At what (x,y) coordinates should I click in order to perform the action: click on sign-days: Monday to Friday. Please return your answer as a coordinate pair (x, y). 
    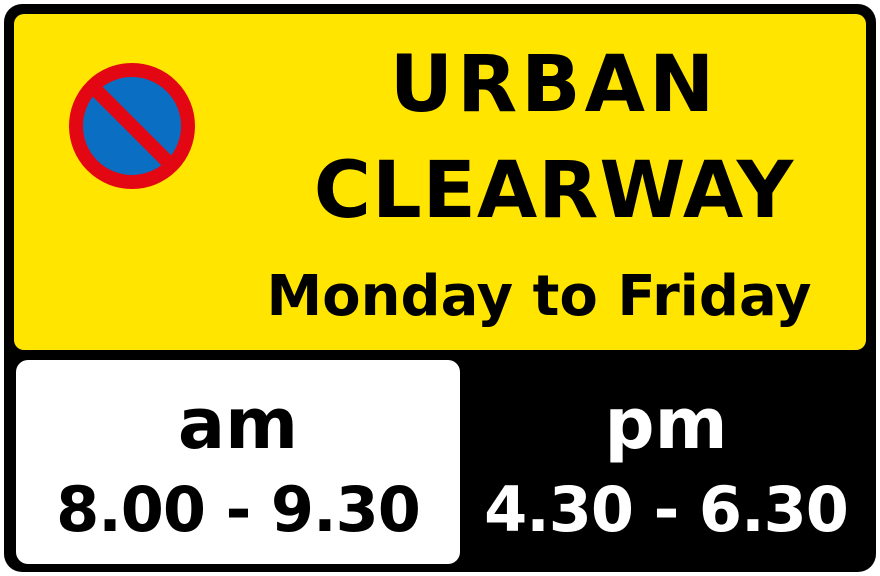
    Looking at the image, I should click on (539, 296).